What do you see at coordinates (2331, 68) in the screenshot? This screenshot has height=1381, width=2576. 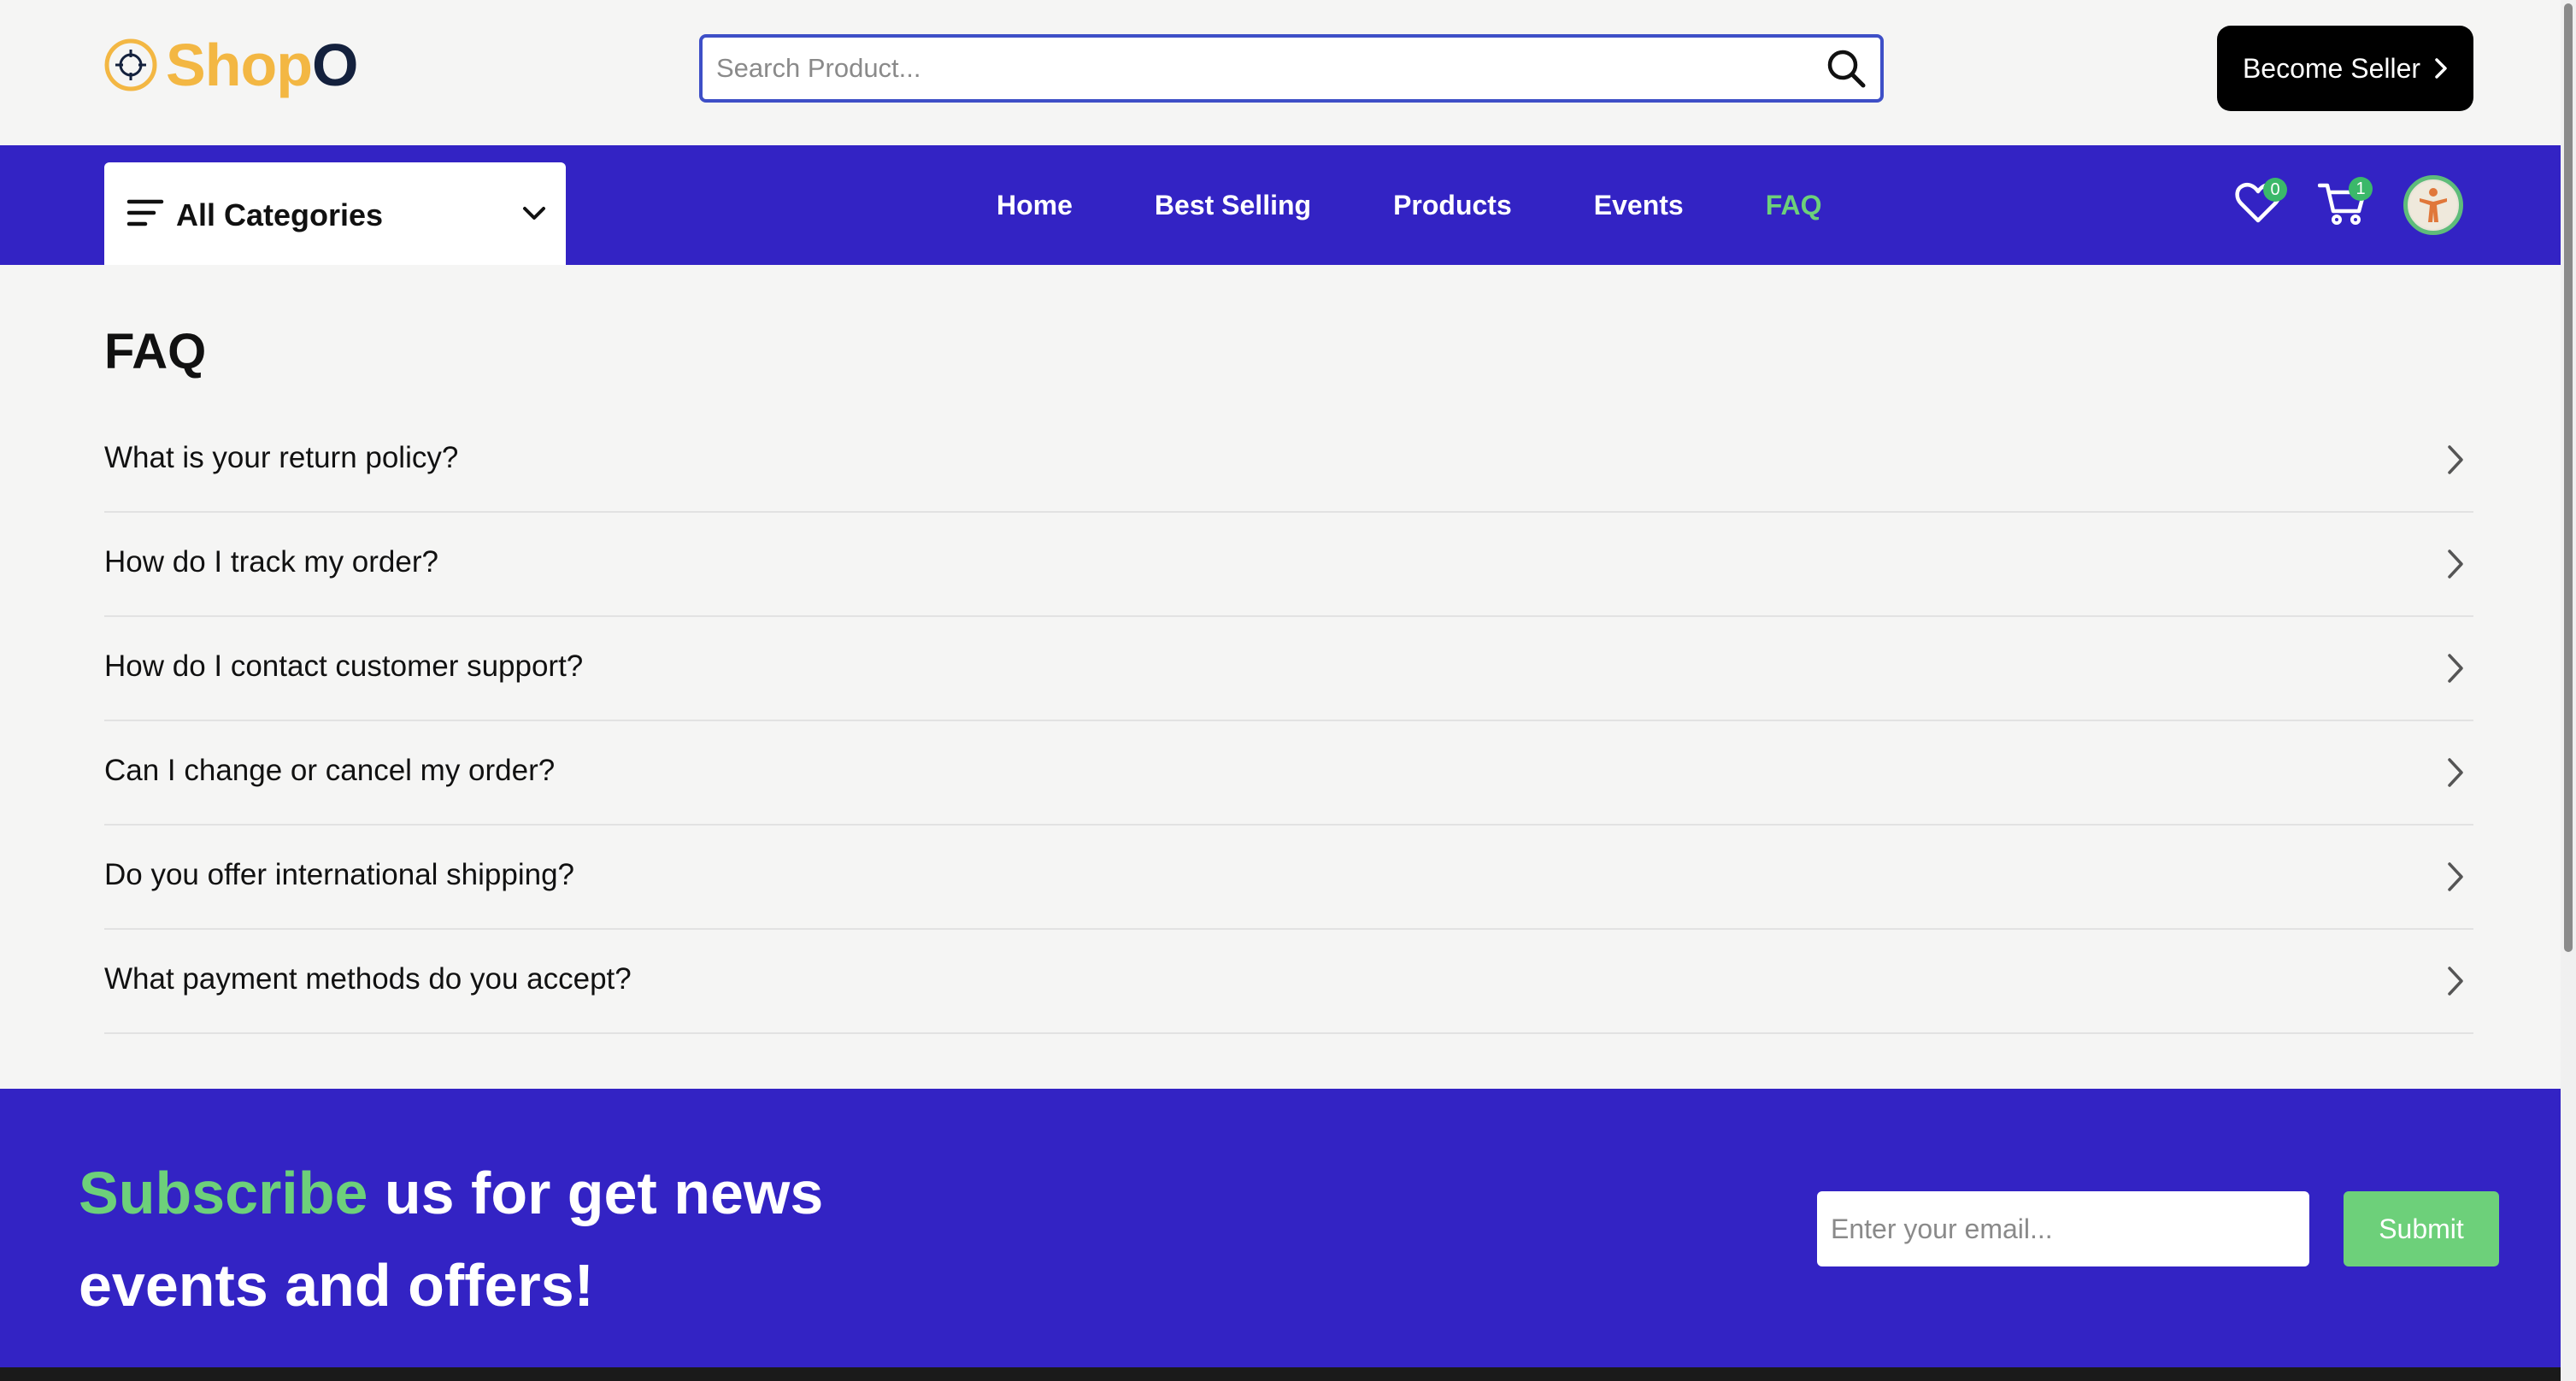 I see `become-seller-label: Become Seller` at bounding box center [2331, 68].